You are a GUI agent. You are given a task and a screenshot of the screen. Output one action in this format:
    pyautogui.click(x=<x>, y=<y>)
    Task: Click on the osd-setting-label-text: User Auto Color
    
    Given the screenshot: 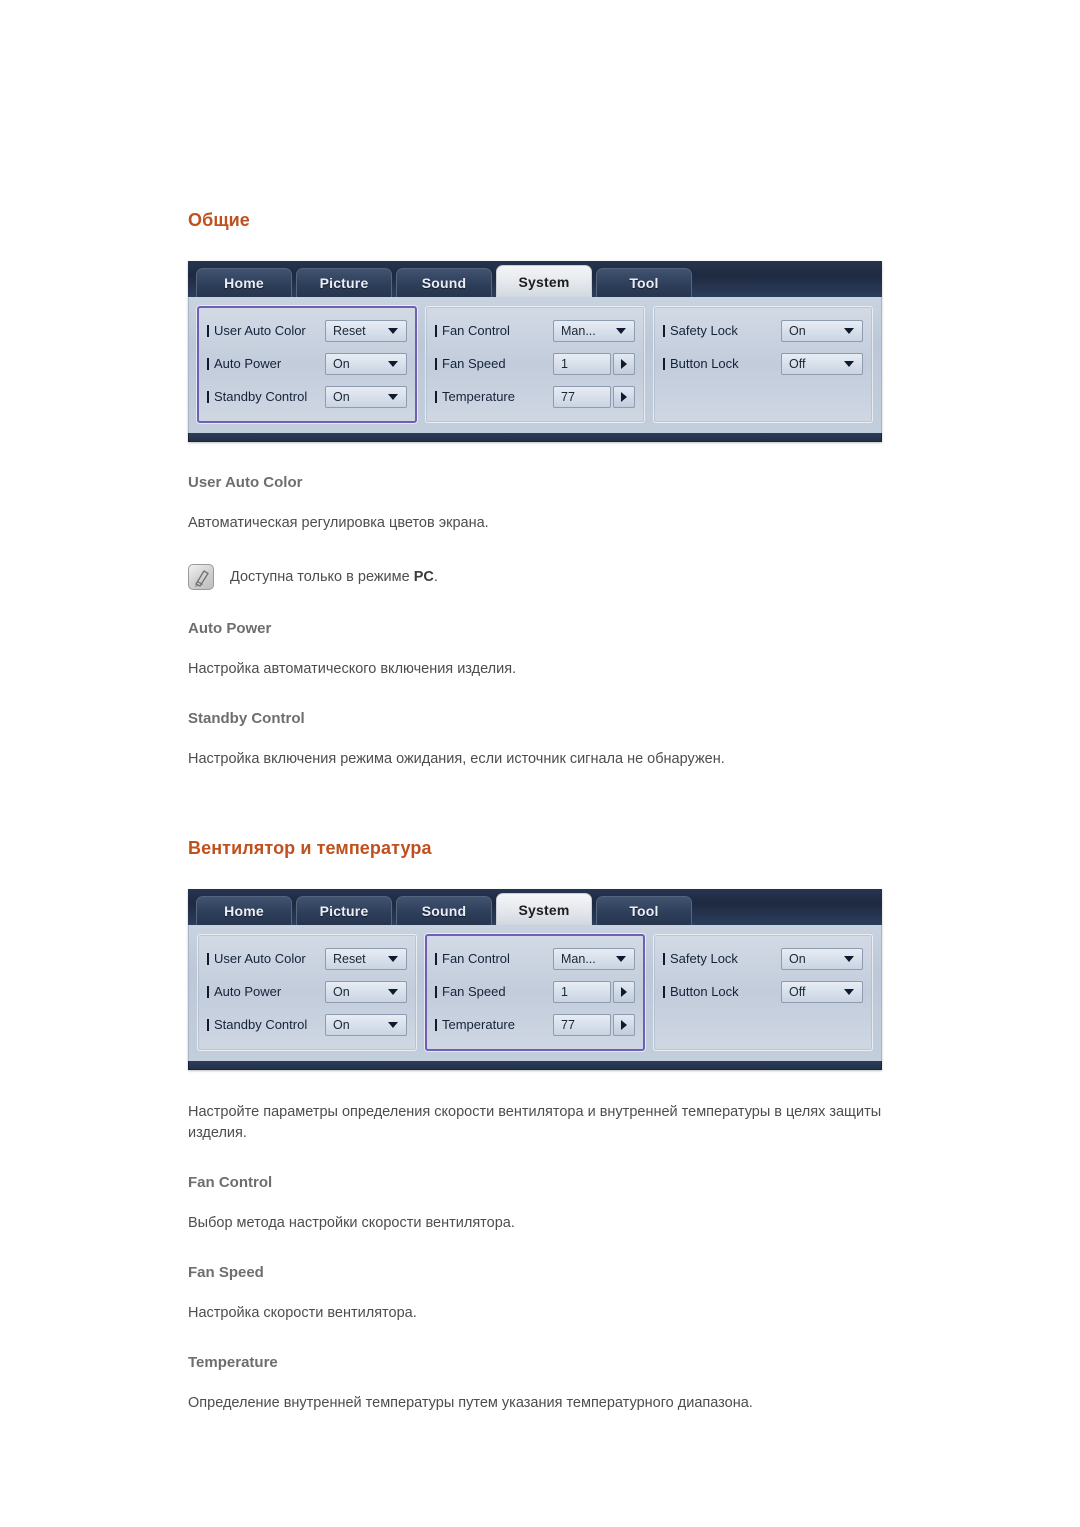 What is the action you would take?
    pyautogui.click(x=260, y=330)
    